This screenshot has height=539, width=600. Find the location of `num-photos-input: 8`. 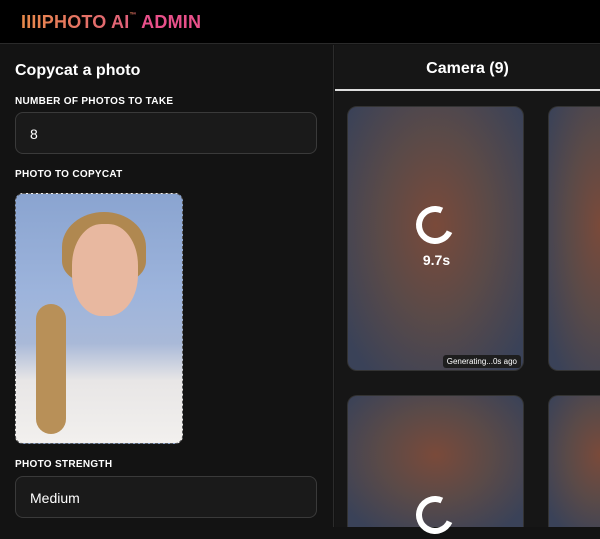

num-photos-input: 8 is located at coordinates (166, 133).